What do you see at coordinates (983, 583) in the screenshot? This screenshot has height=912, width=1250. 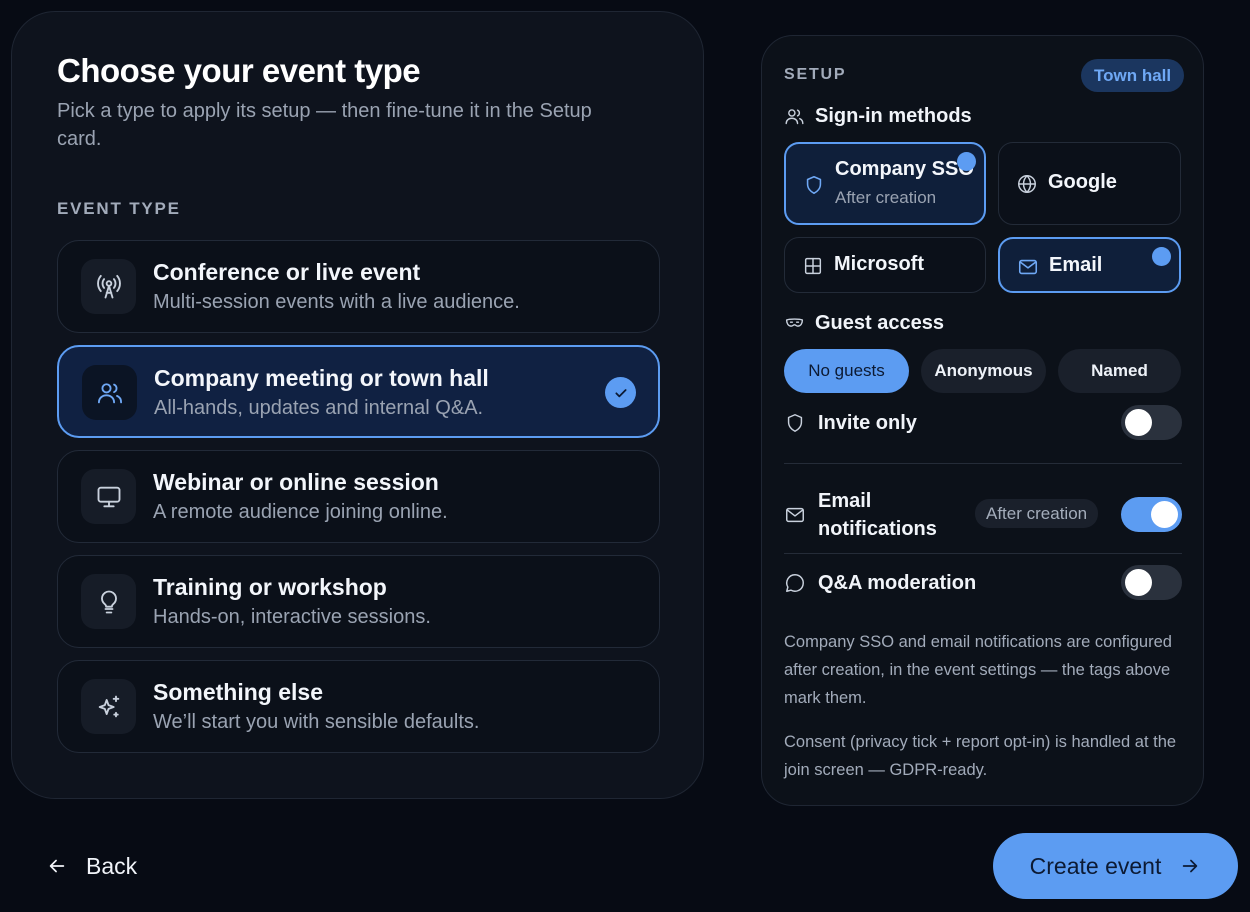 I see `qa-moderation-row: Q&A moderation` at bounding box center [983, 583].